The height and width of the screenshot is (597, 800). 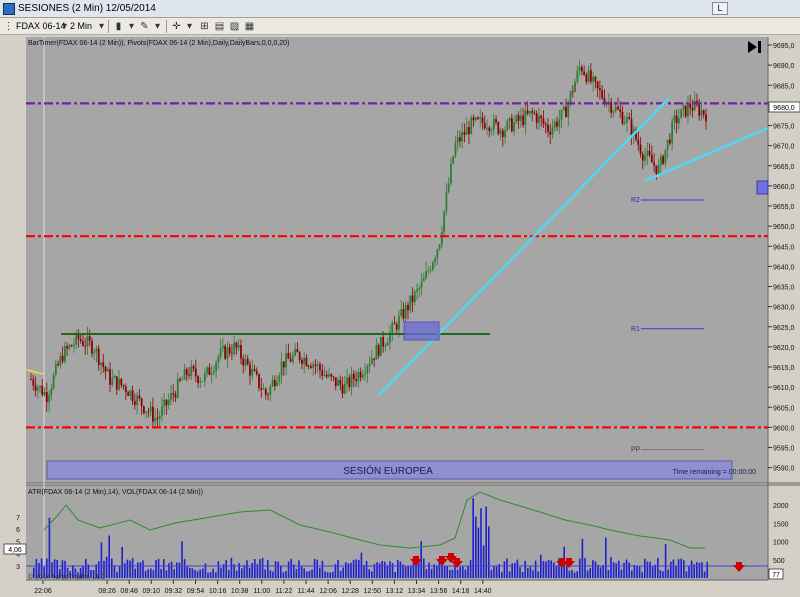 What do you see at coordinates (635, 200) in the screenshot?
I see `pivot-r2-label: R2` at bounding box center [635, 200].